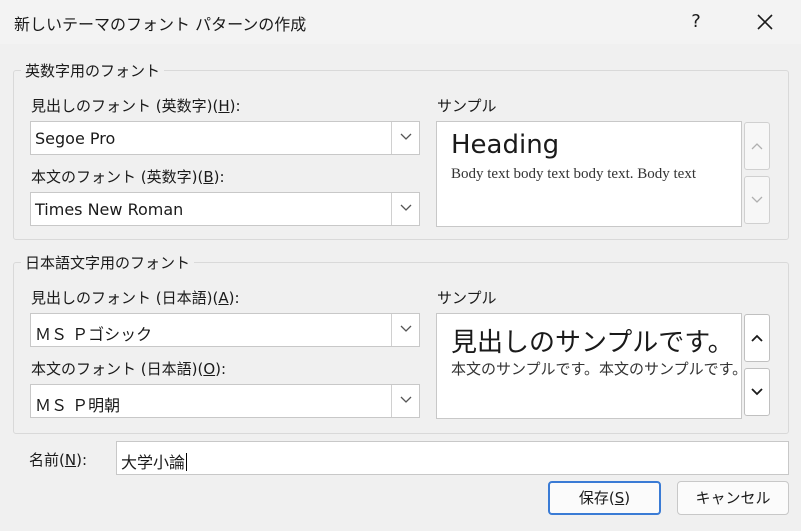 The width and height of the screenshot is (801, 531). I want to click on latin-sample-scroll-down, so click(757, 200).